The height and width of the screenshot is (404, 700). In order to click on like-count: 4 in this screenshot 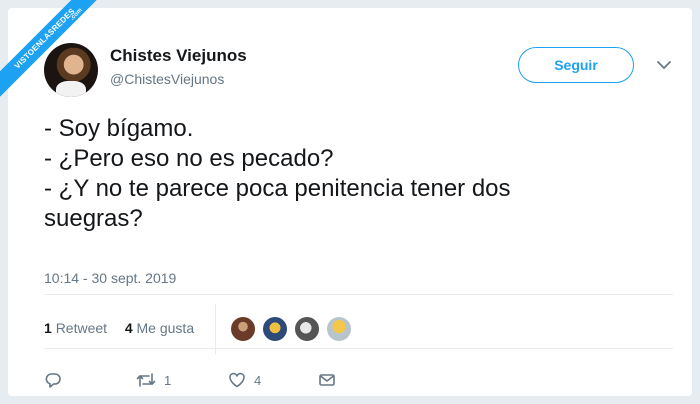, I will do `click(258, 380)`.